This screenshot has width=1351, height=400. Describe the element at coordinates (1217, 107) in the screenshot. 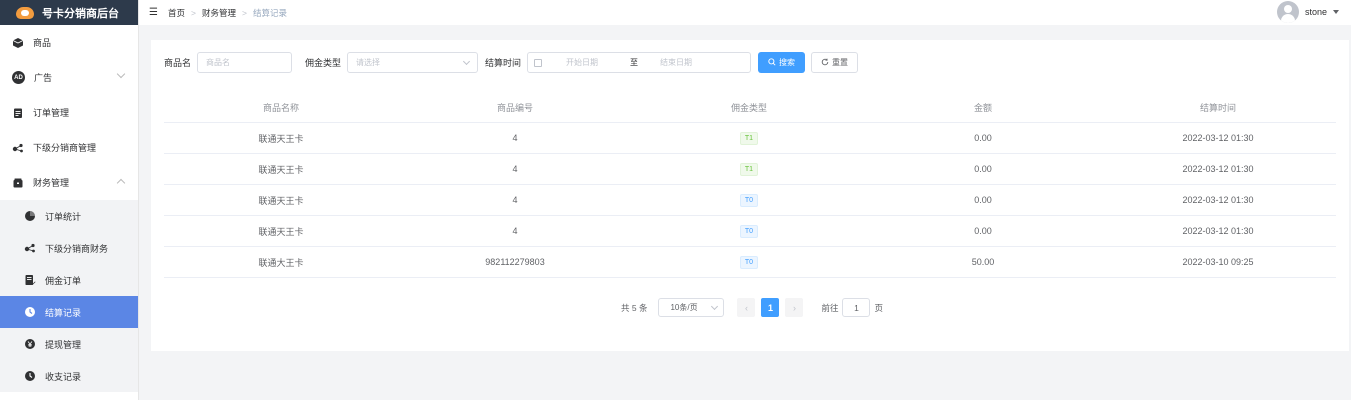

I see `column-header: 结算时间` at that location.